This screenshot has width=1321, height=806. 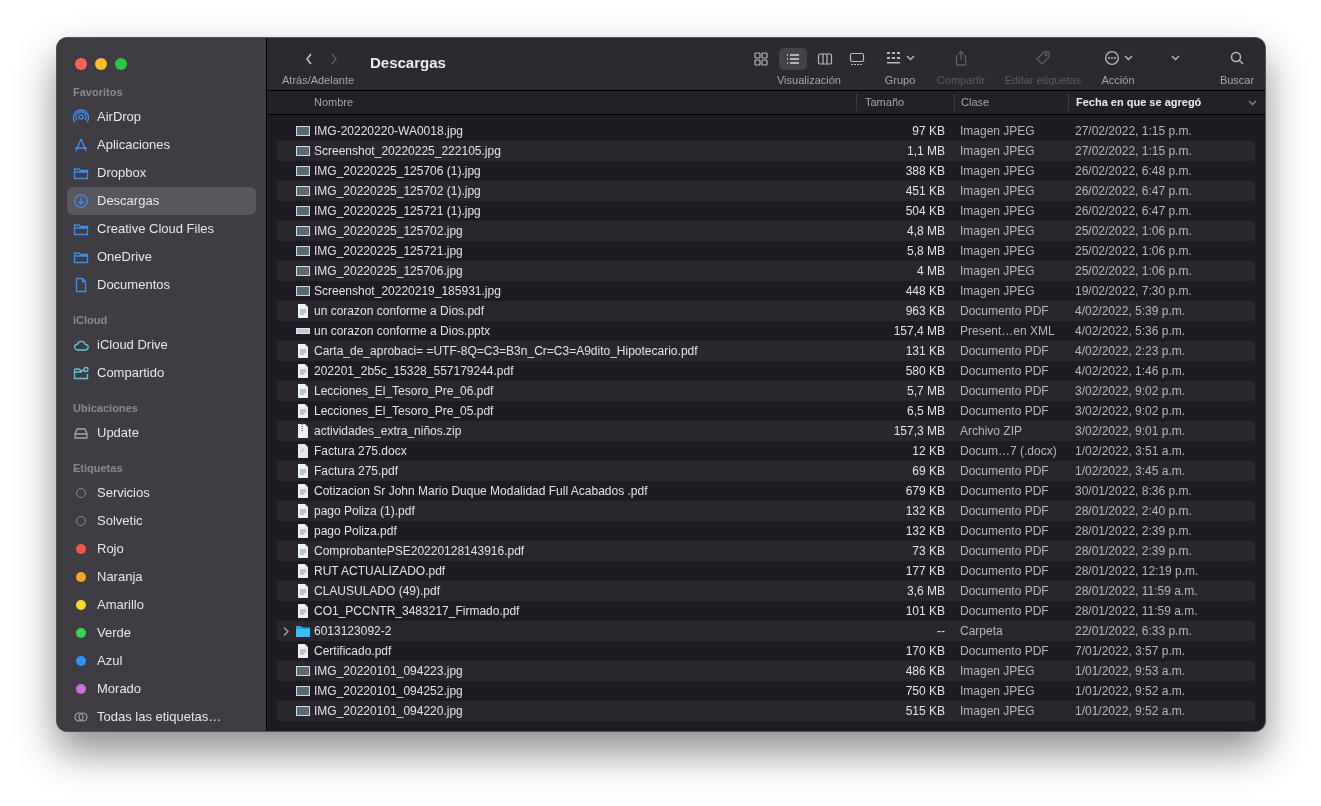 I want to click on file-date: 1/01/2022, 9:52 a.m., so click(x=1130, y=711).